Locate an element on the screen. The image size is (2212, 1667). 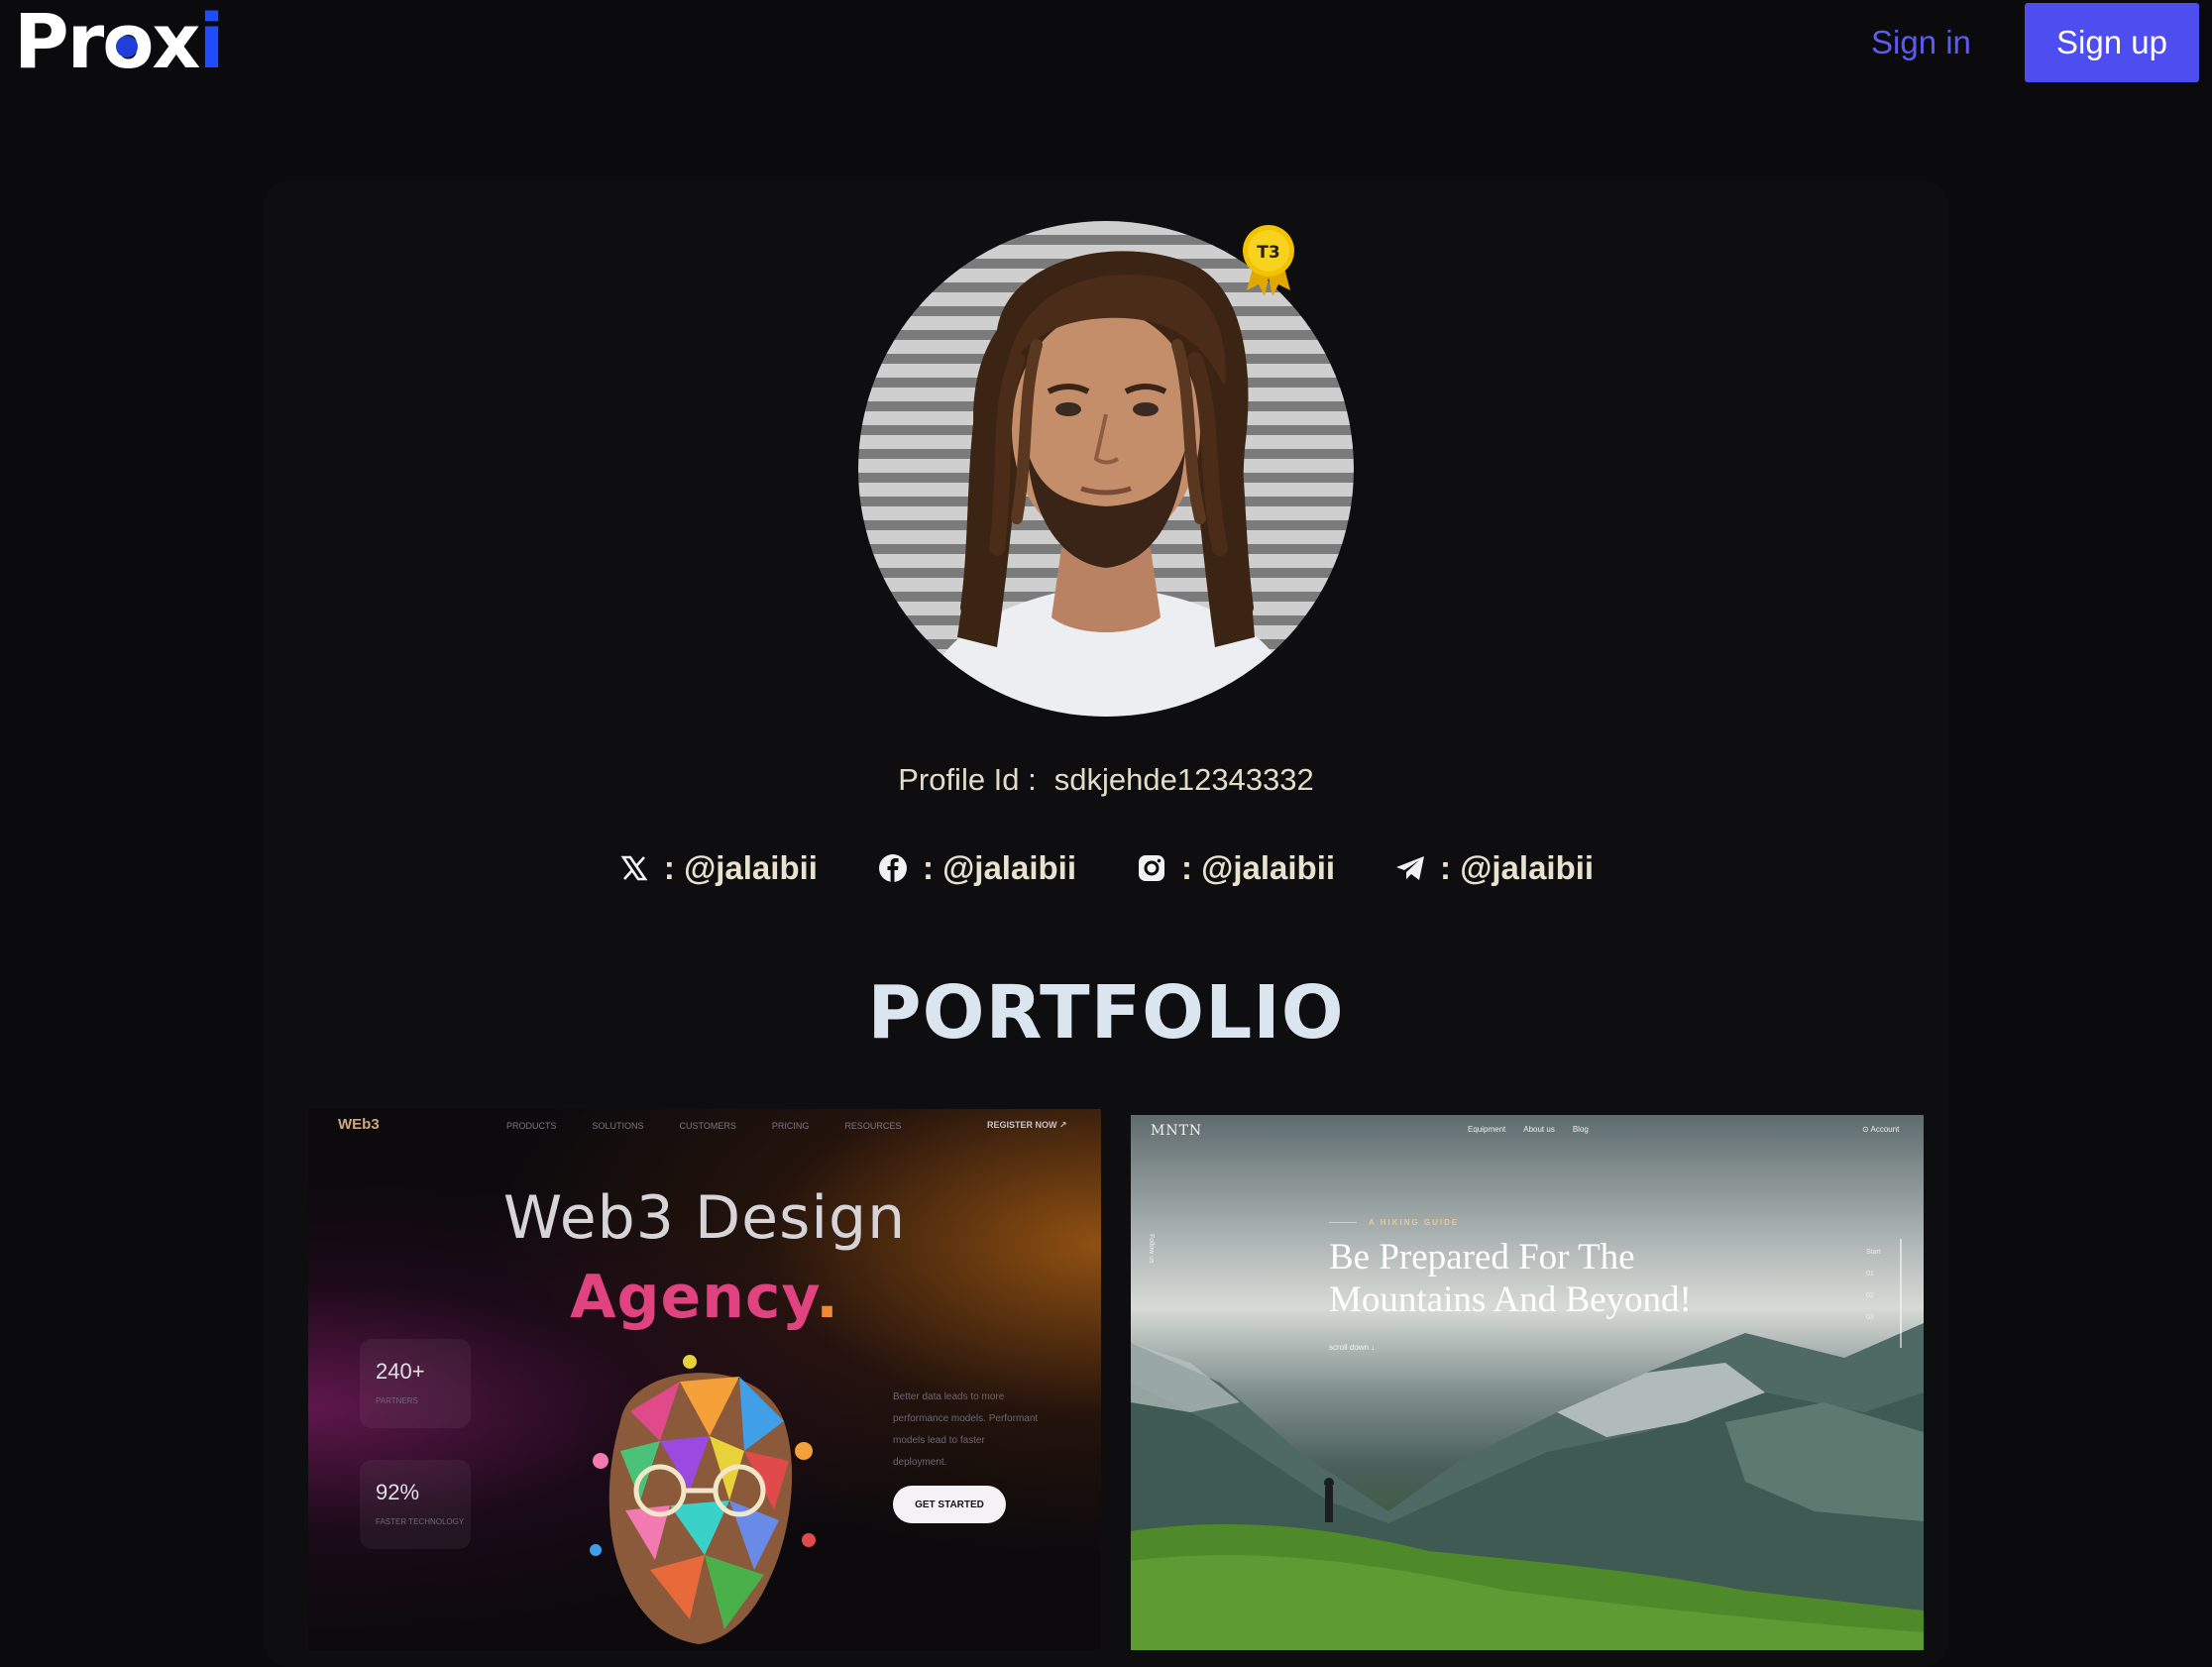
preview-stat-caption: FASTER TECHNOLOGY is located at coordinates (420, 1521).